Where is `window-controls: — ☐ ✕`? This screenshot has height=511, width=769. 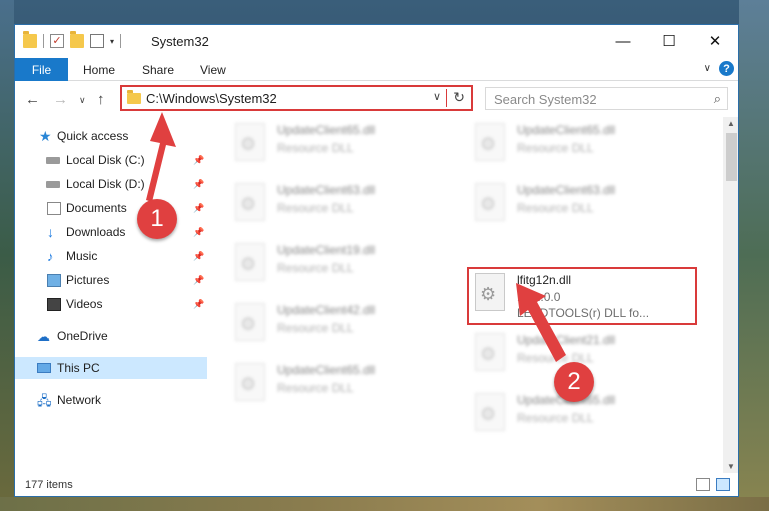
window-controls: — ☐ ✕ is located at coordinates (669, 41).